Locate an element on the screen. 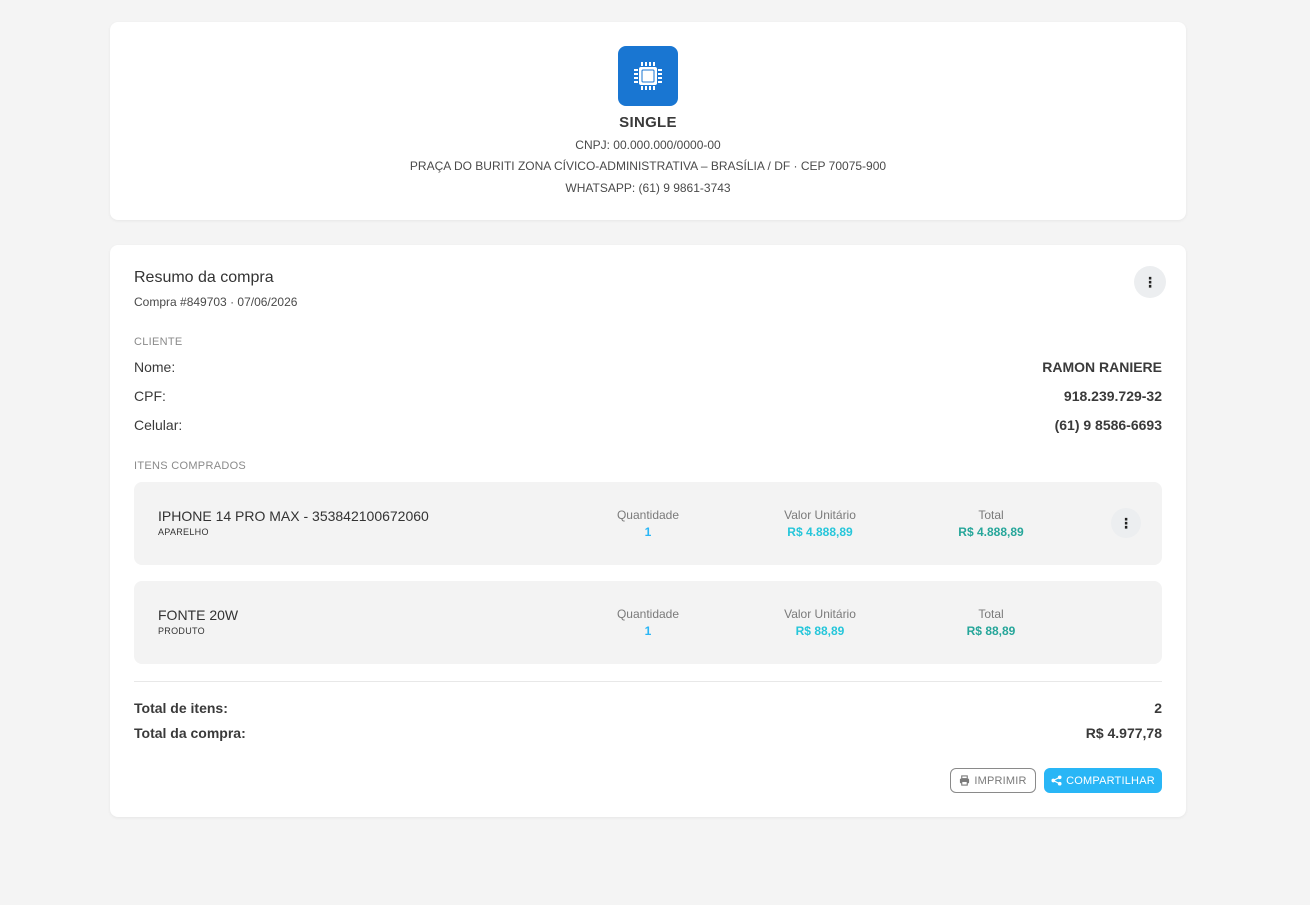 The image size is (1310, 905). client-phone-row: Celular: (61) 9 8586-6693 is located at coordinates (648, 425).